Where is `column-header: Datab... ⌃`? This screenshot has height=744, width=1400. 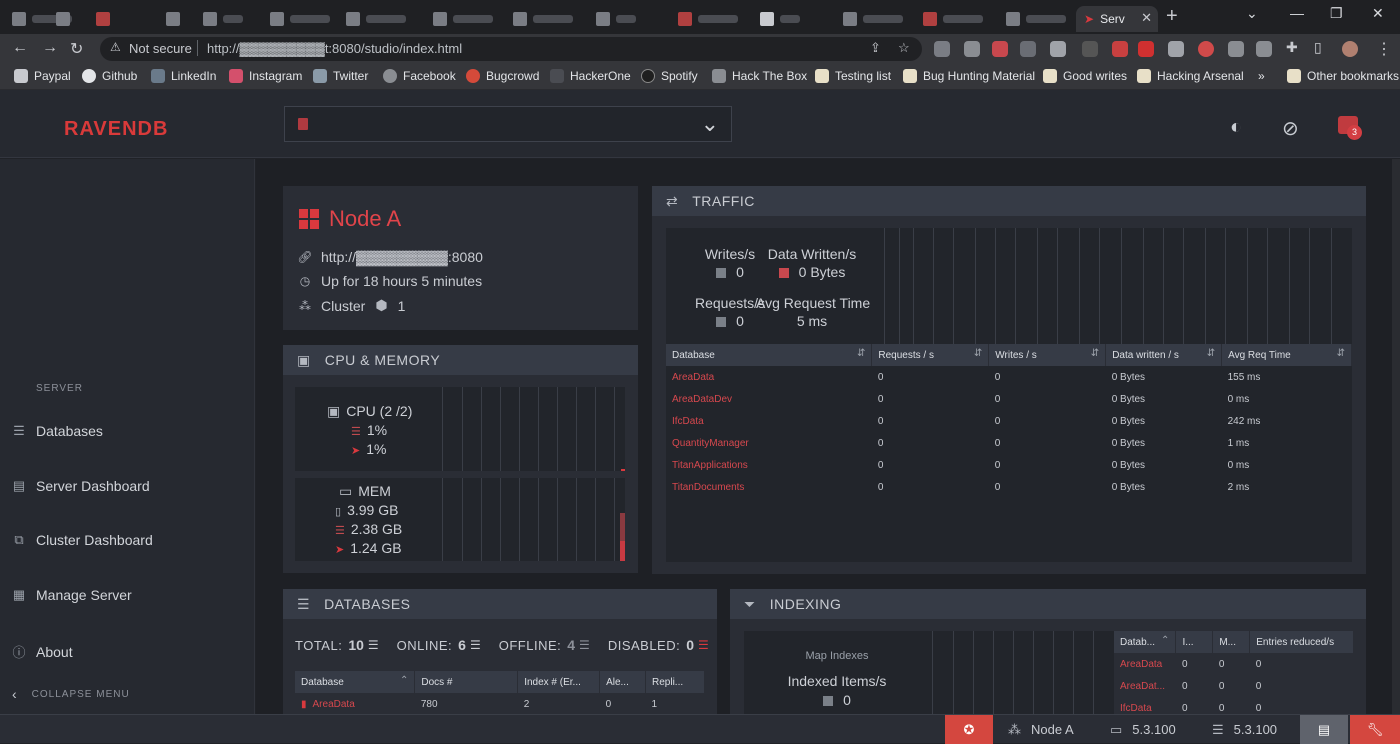 column-header: Datab... ⌃ is located at coordinates (1145, 642).